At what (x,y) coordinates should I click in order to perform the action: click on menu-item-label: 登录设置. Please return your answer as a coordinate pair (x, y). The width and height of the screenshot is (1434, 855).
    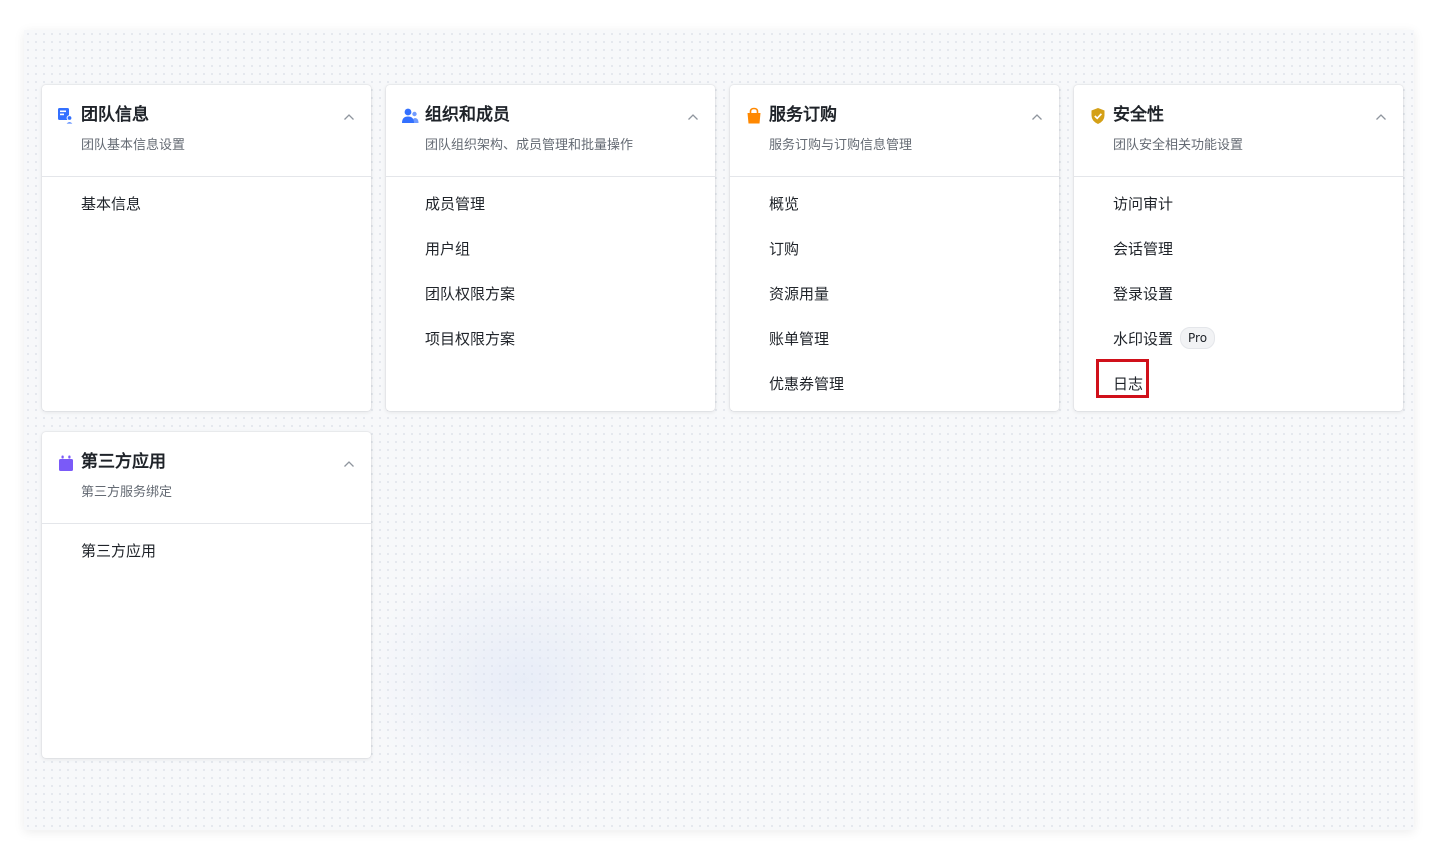
    Looking at the image, I should click on (1143, 294).